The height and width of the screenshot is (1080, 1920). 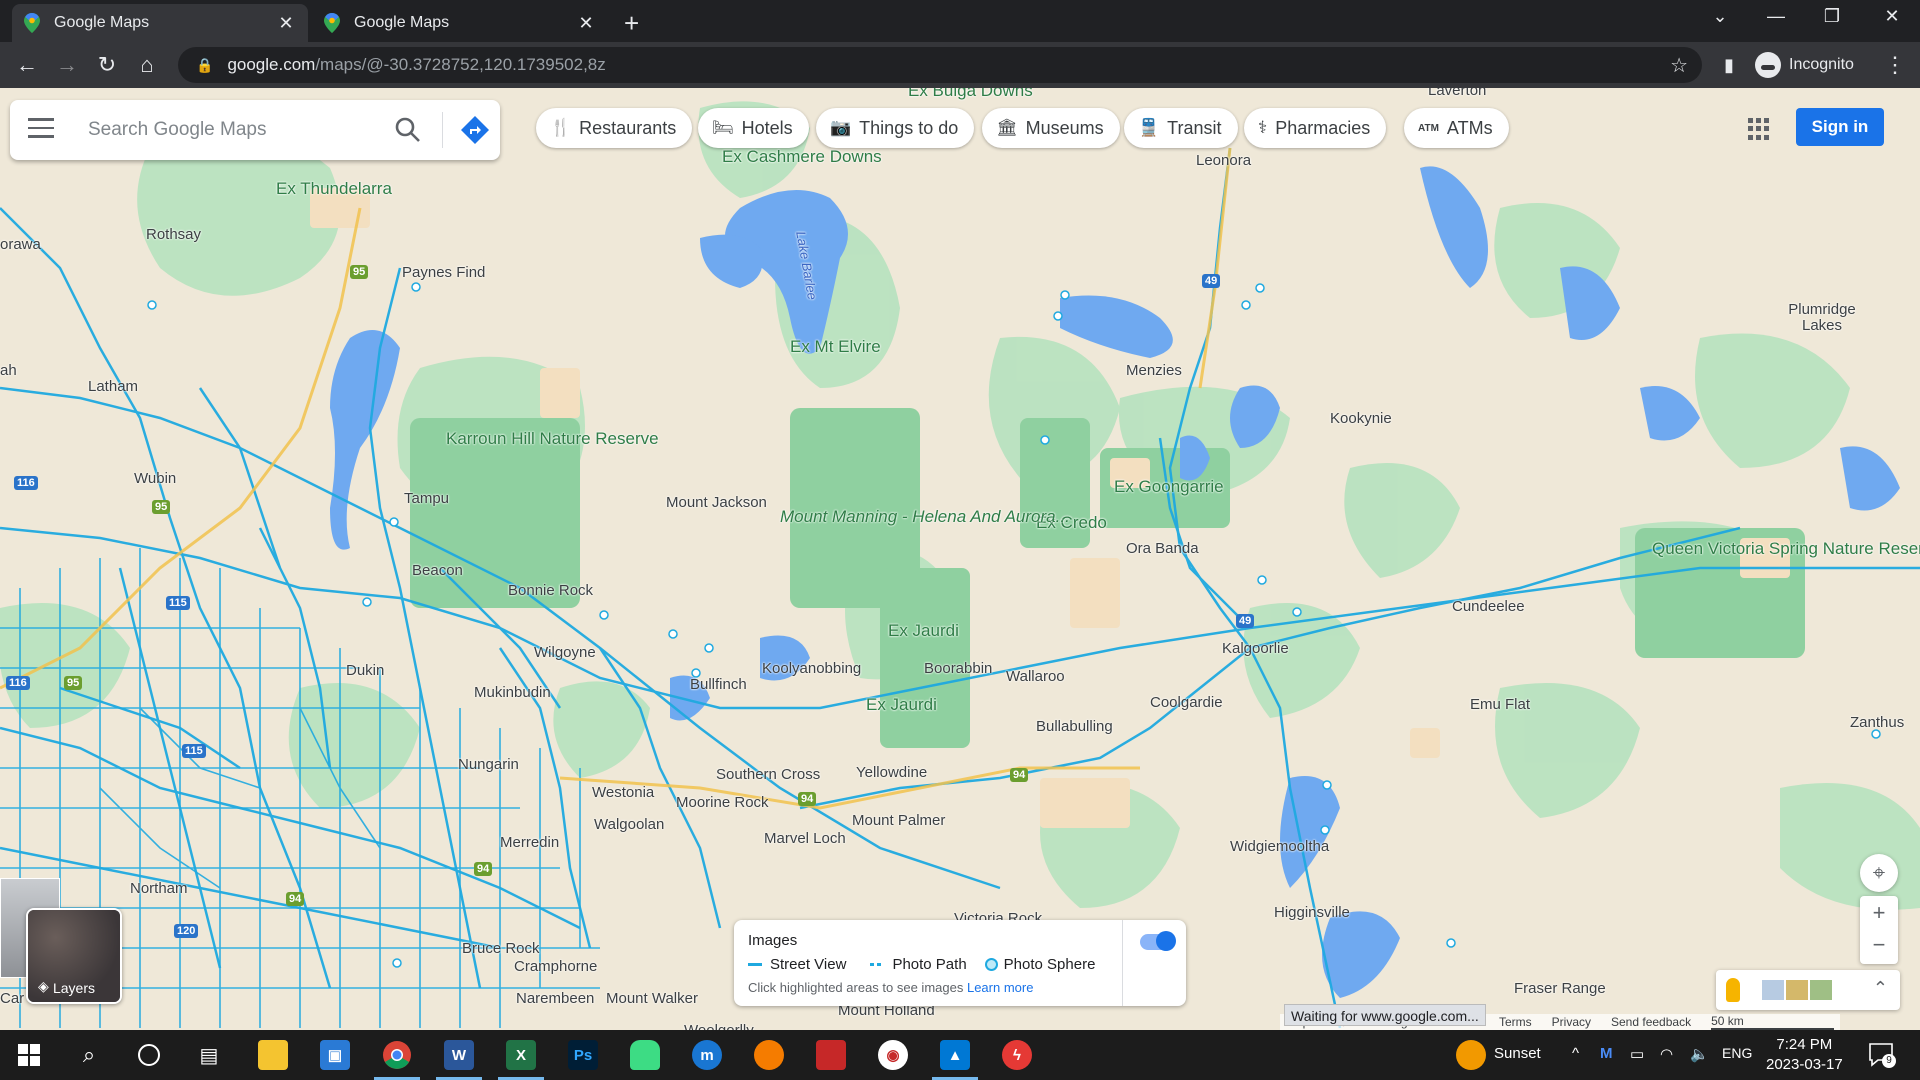 What do you see at coordinates (27, 65) in the screenshot?
I see `back-button: ←` at bounding box center [27, 65].